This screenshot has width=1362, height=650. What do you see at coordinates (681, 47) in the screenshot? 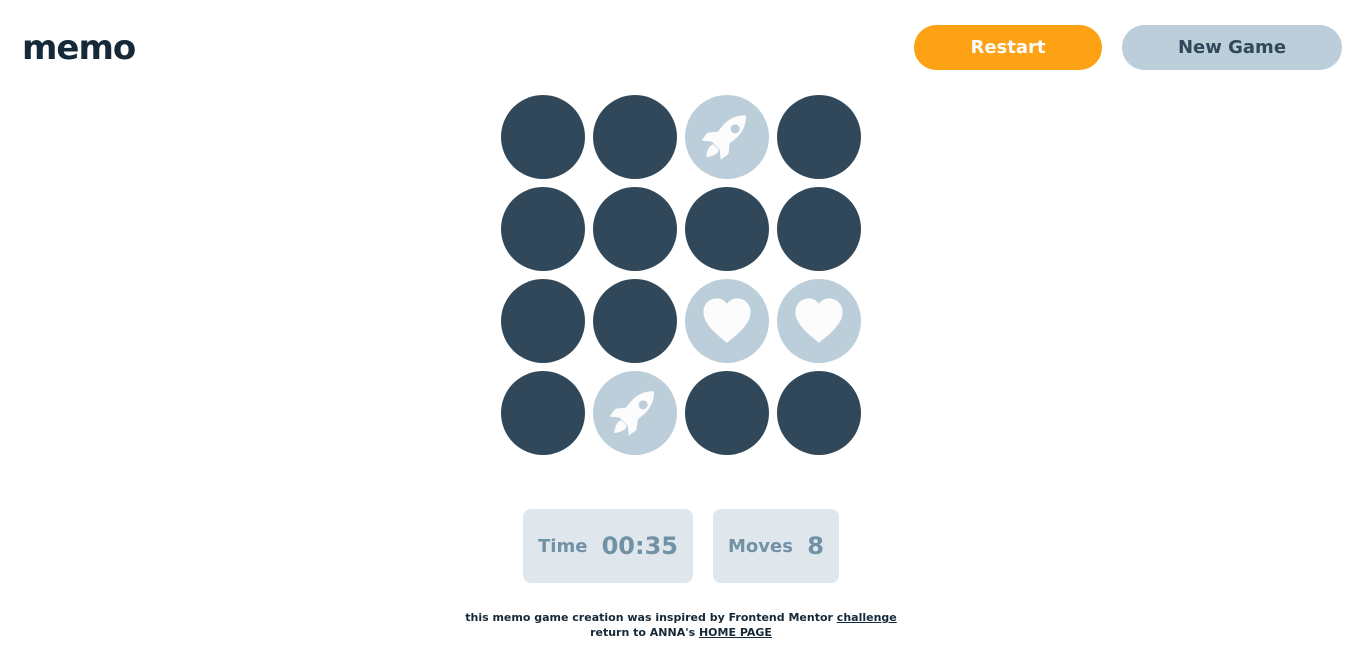
I see `header: memo Restart New Game` at bounding box center [681, 47].